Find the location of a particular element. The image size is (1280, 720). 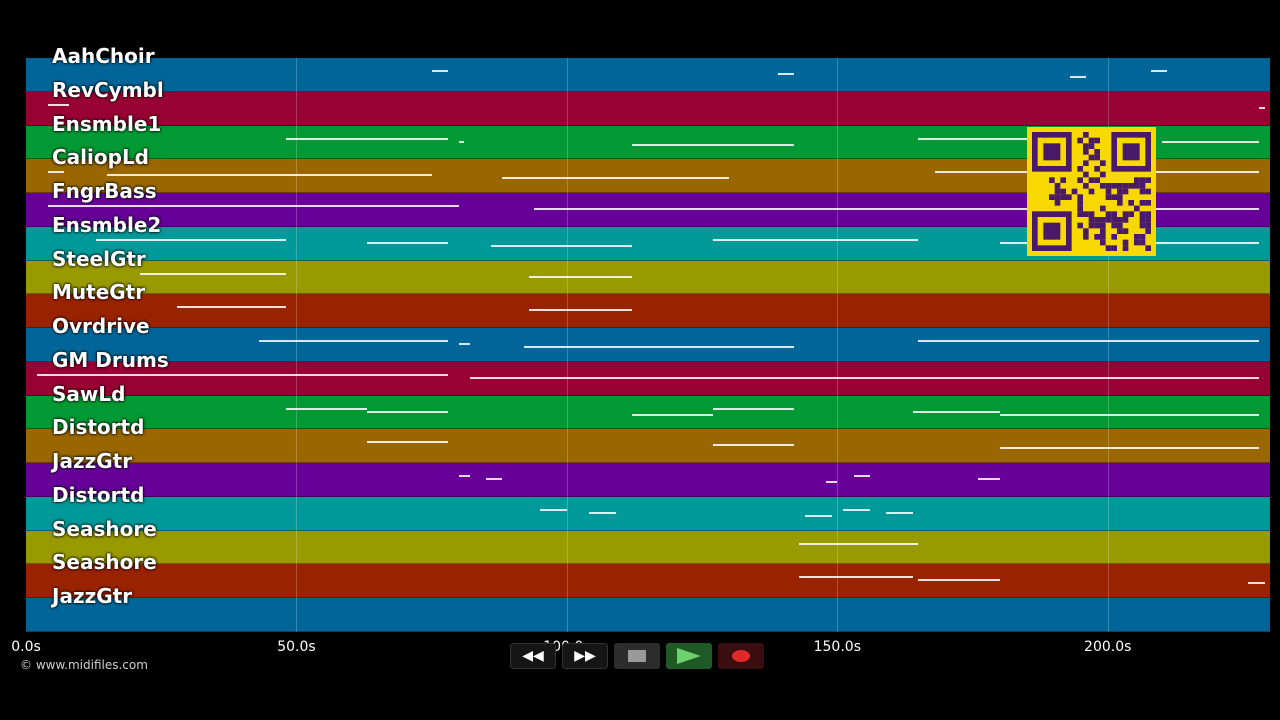

track-label: MuteGtr is located at coordinates (99, 292).